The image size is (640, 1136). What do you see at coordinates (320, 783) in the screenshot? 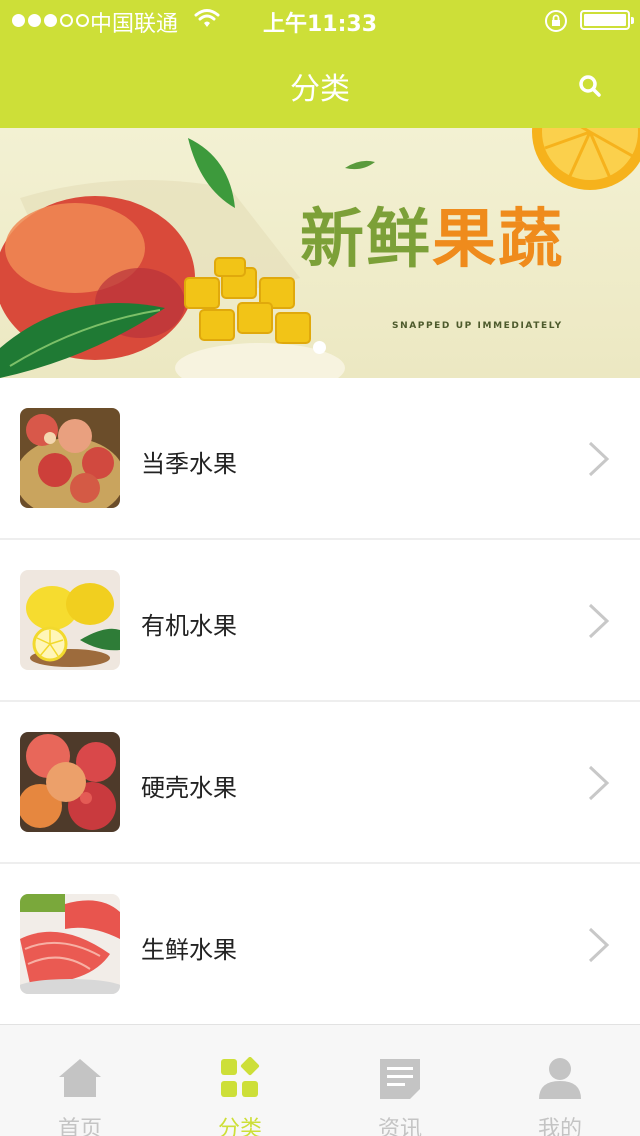
I see `category-row-nuts: 硬壳水果` at bounding box center [320, 783].